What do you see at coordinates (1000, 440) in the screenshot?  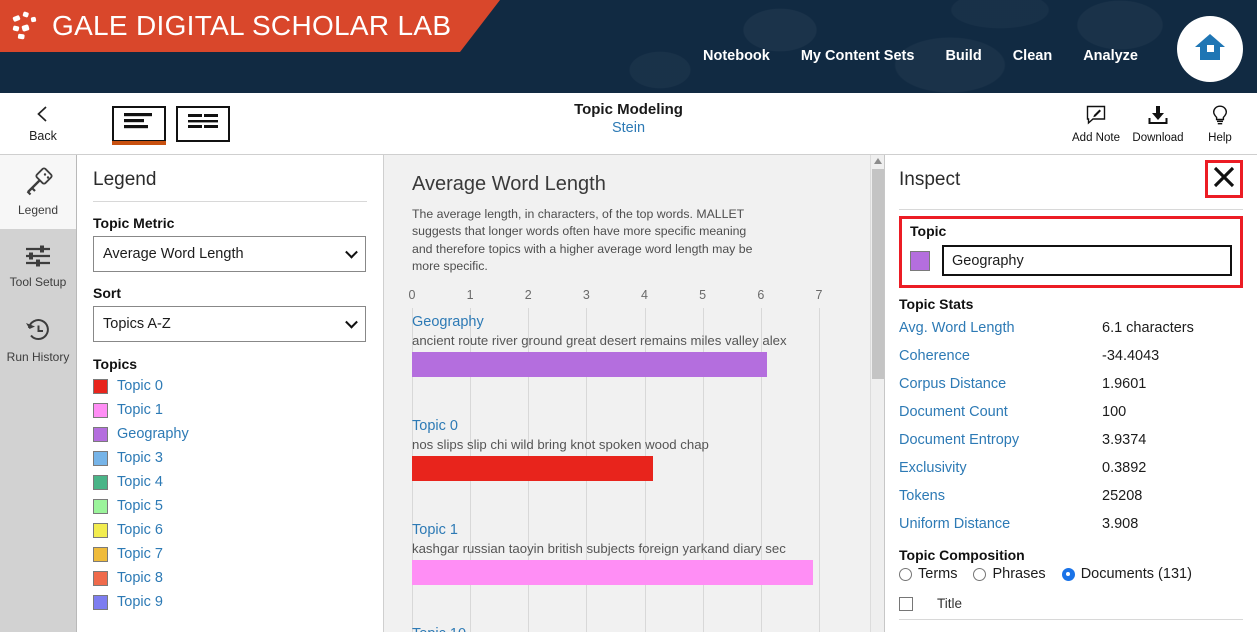 I see `stat-key: Document Entropy` at bounding box center [1000, 440].